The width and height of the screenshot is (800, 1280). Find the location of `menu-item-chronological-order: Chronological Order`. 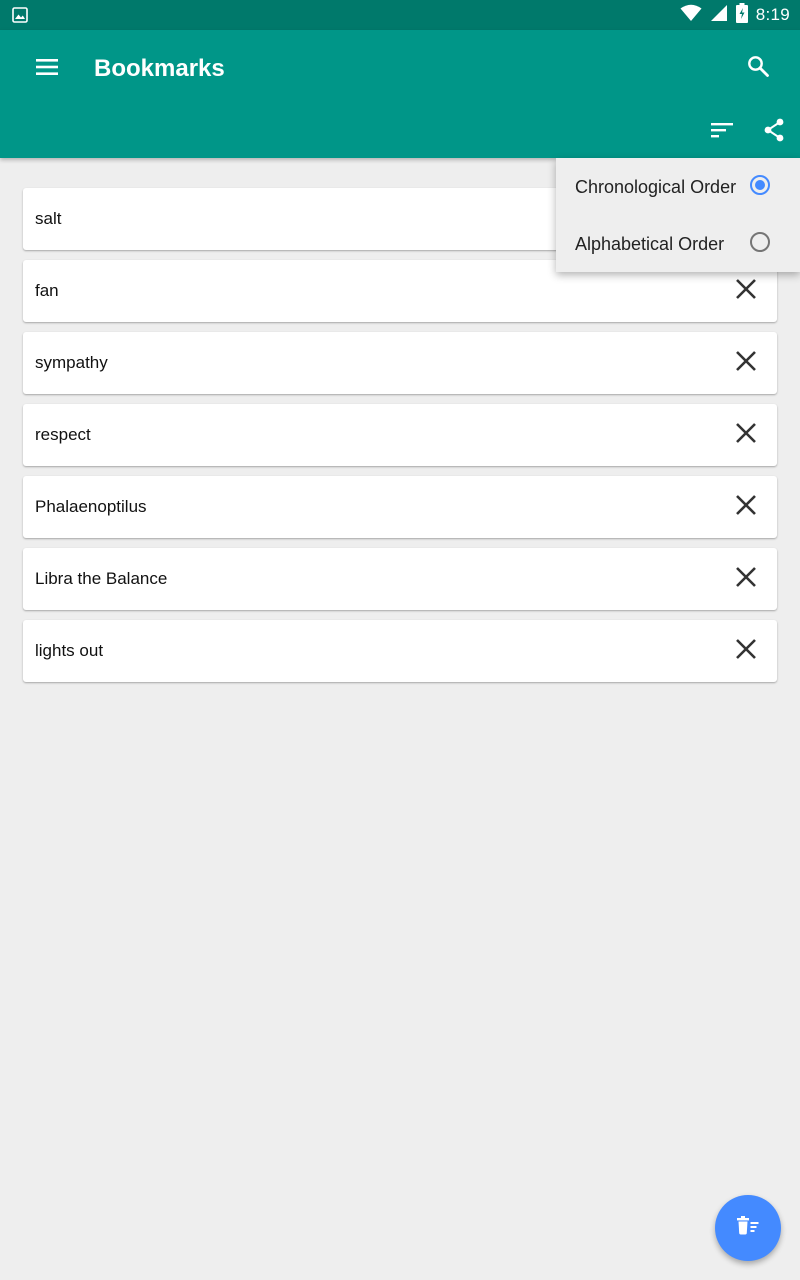

menu-item-chronological-order: Chronological Order is located at coordinates (678, 186).